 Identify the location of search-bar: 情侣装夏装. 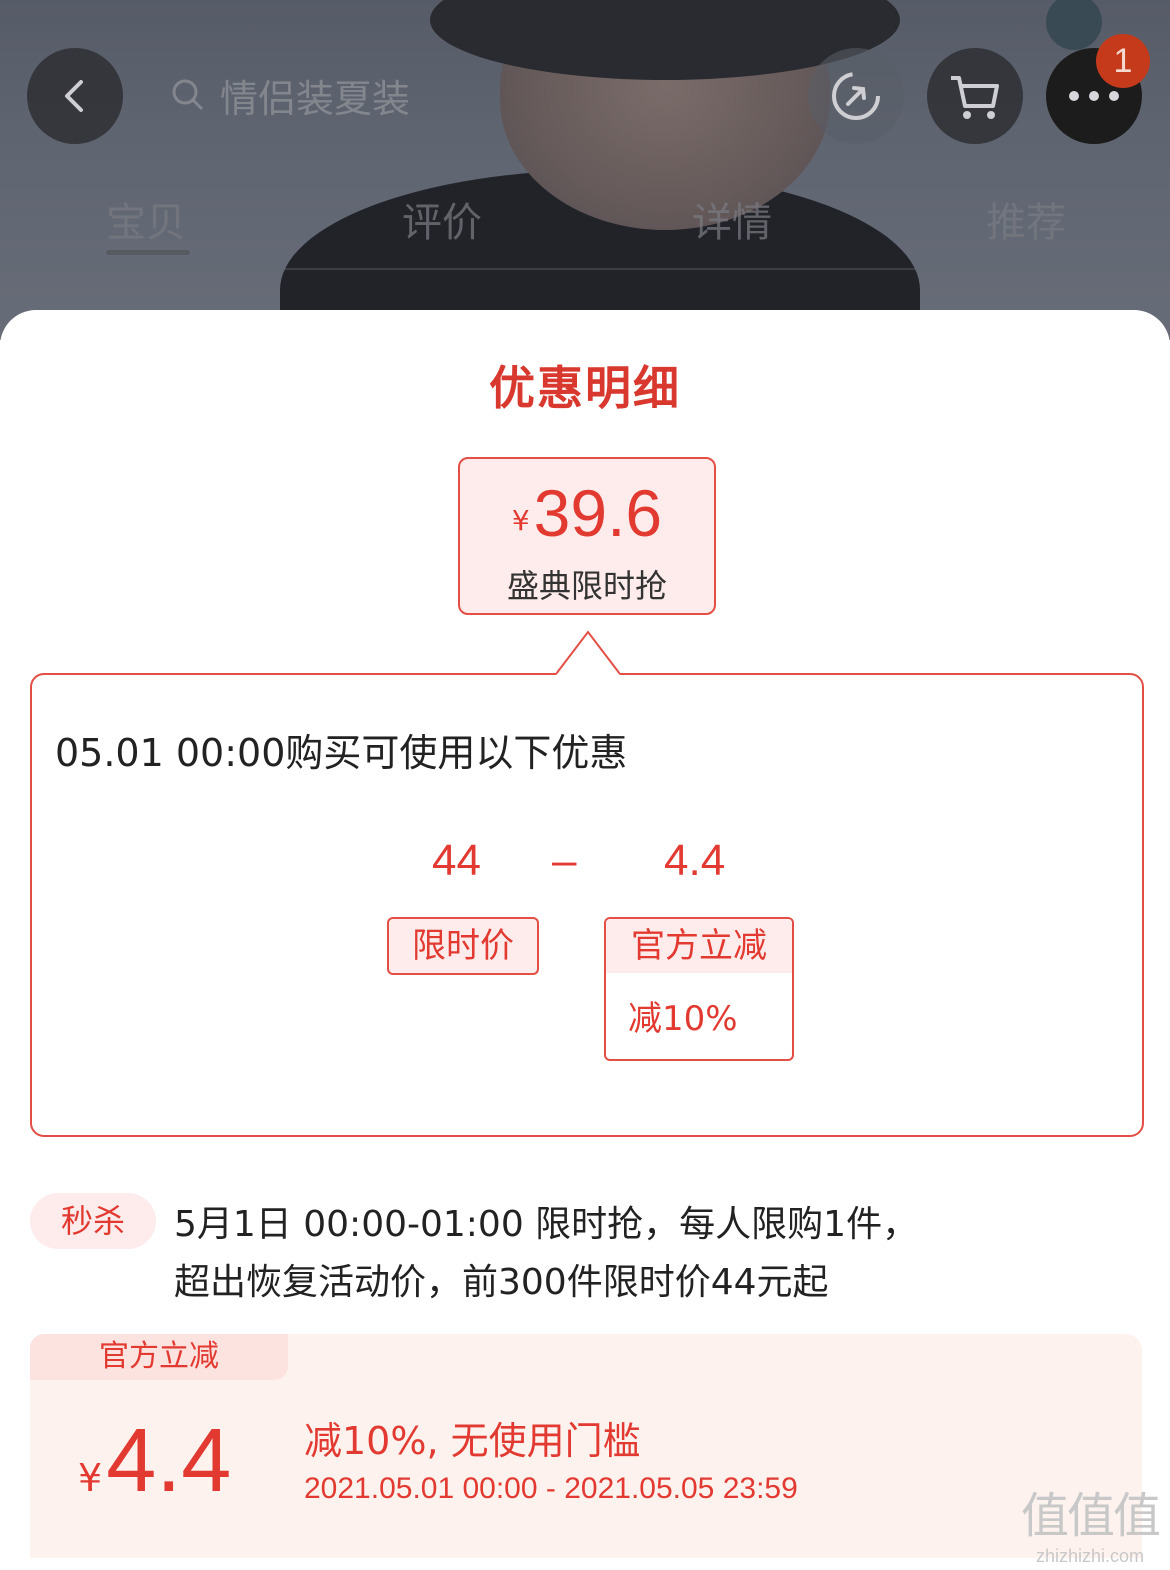
(290, 95).